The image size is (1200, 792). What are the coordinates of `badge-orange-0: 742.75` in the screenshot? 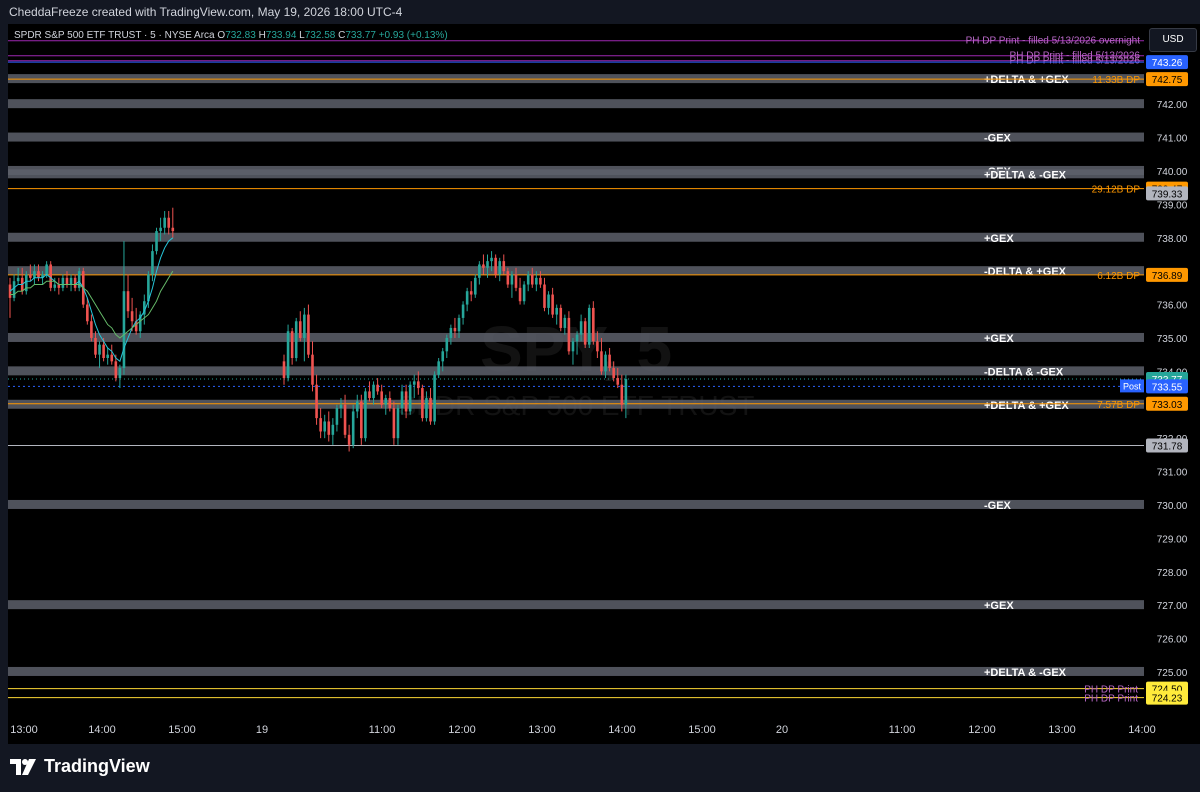 It's located at (1167, 80).